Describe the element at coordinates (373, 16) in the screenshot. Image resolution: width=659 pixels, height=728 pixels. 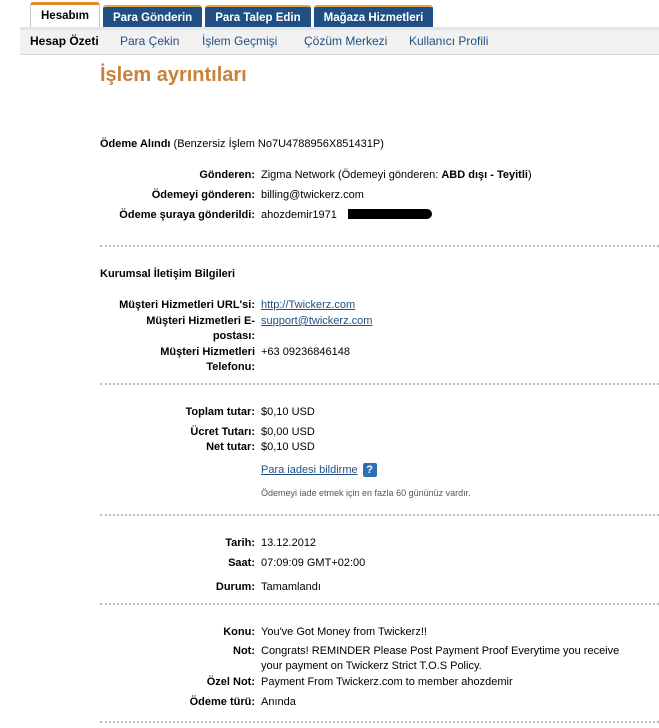
I see `tab-magaza-hizmetleri: Mağaza Hizmetleri` at that location.